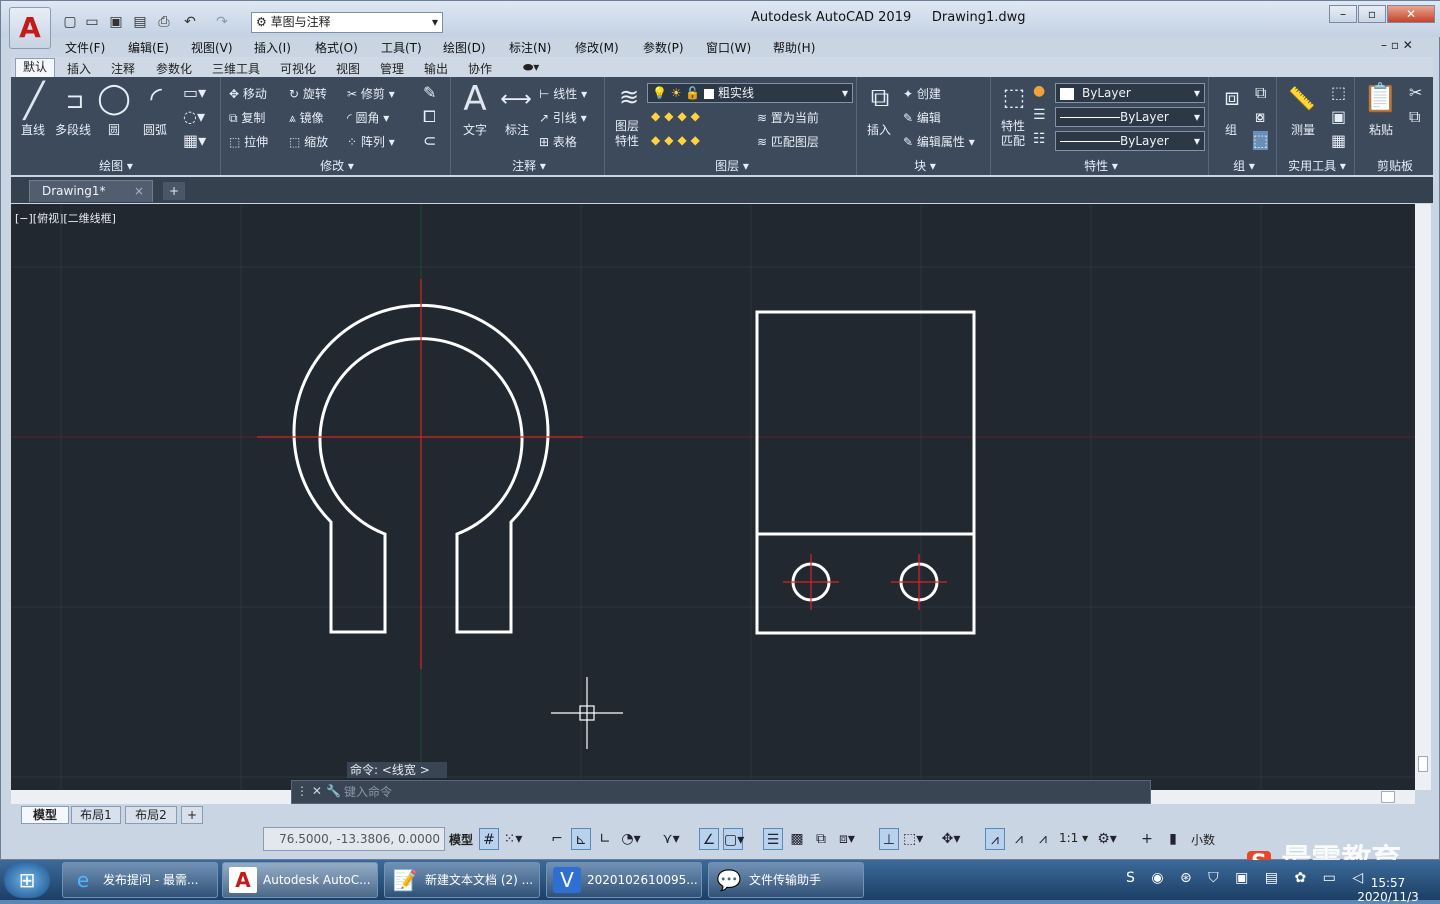 Image resolution: width=1440 pixels, height=904 pixels. Describe the element at coordinates (821, 839) in the screenshot. I see `selection-cycling-icon: ⧉` at that location.